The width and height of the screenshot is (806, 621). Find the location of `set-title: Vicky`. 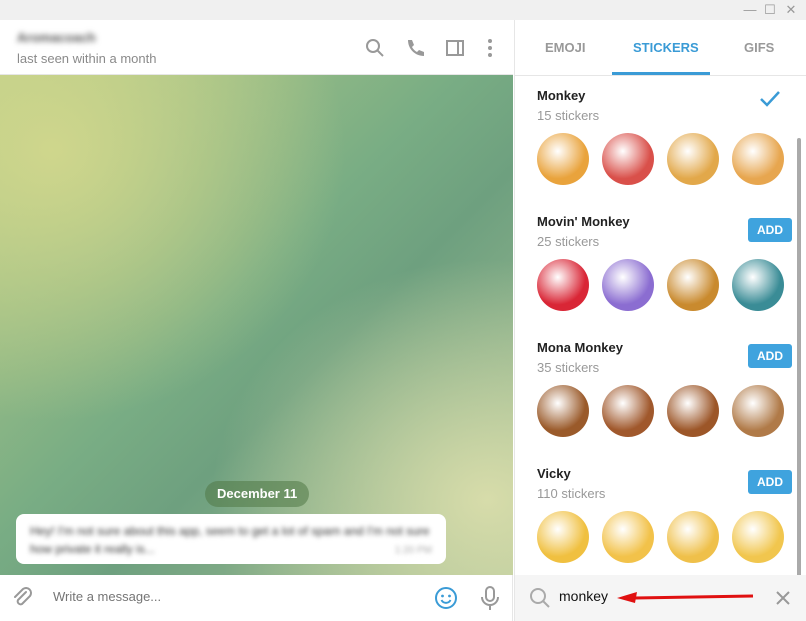

set-title: Vicky is located at coordinates (554, 473).